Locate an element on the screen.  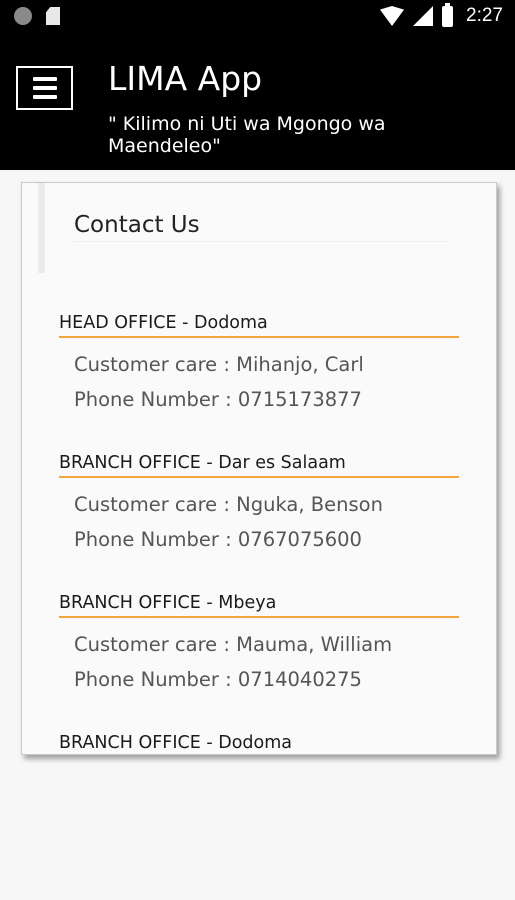
battery-icon is located at coordinates (448, 14).